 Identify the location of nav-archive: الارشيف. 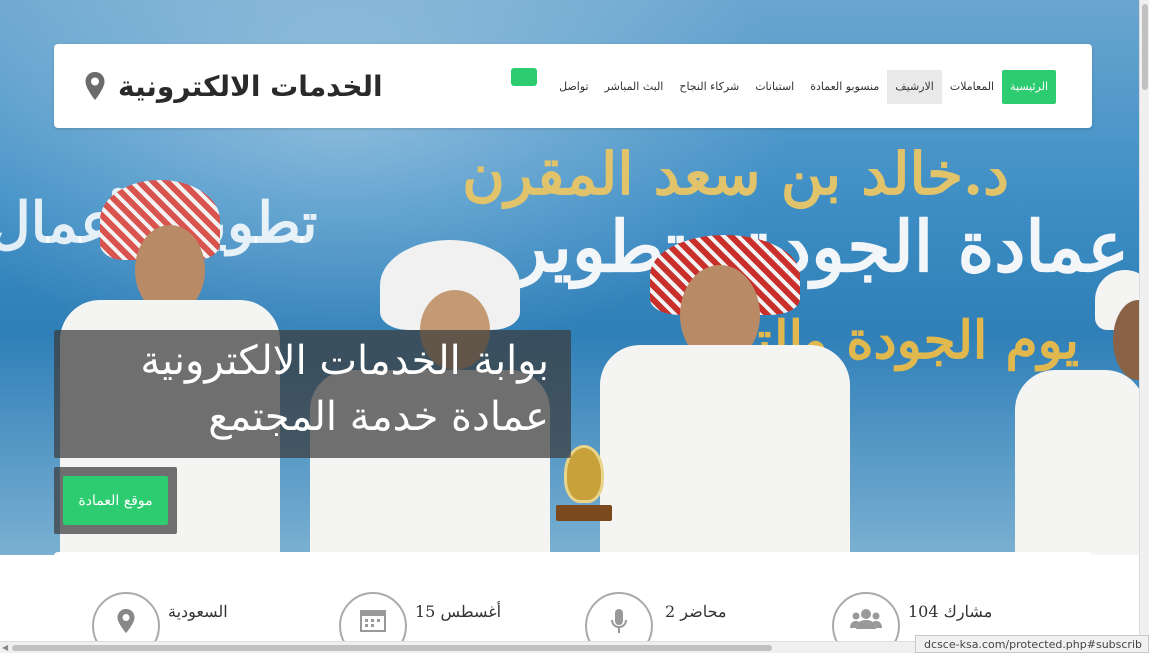
(914, 87).